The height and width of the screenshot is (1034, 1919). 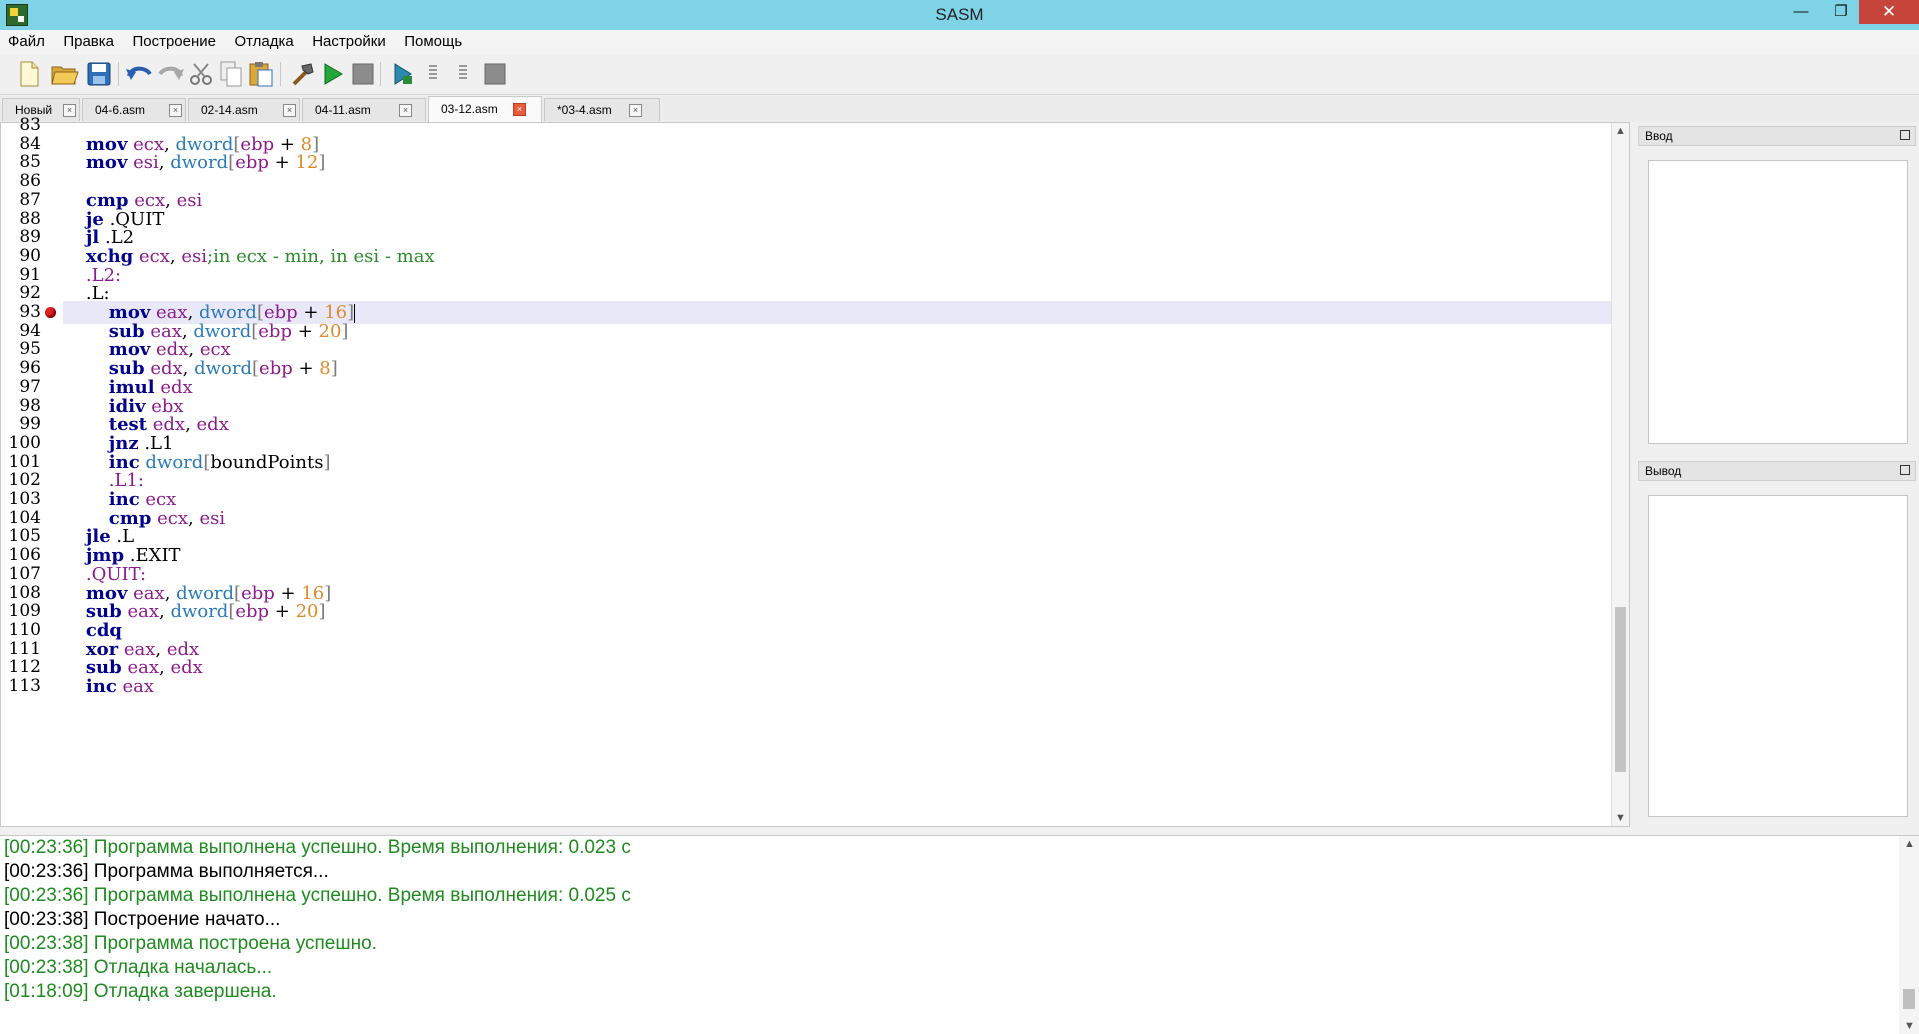 What do you see at coordinates (29, 74) in the screenshot?
I see `new-file-icon` at bounding box center [29, 74].